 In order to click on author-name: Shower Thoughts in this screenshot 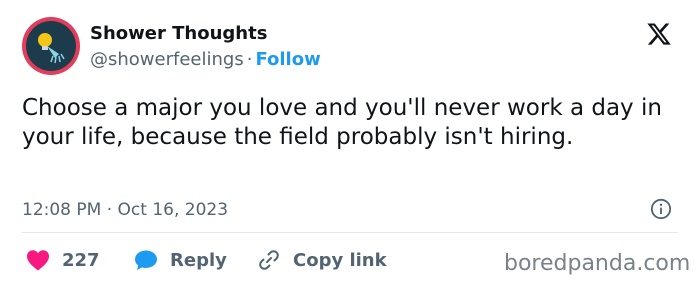, I will do `click(178, 34)`.